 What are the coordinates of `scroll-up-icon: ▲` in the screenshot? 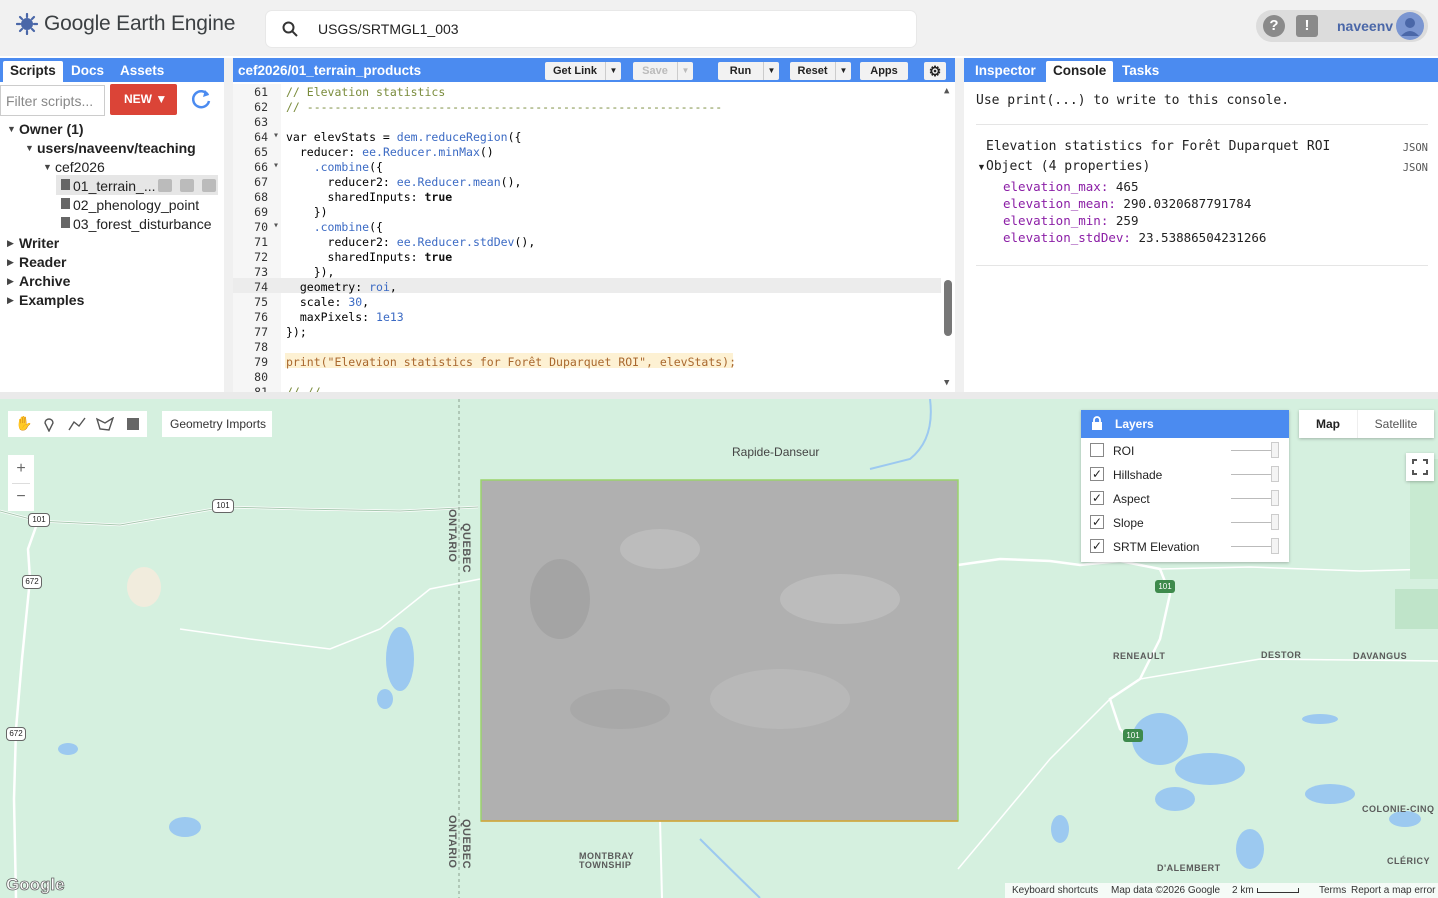 It's located at (946, 91).